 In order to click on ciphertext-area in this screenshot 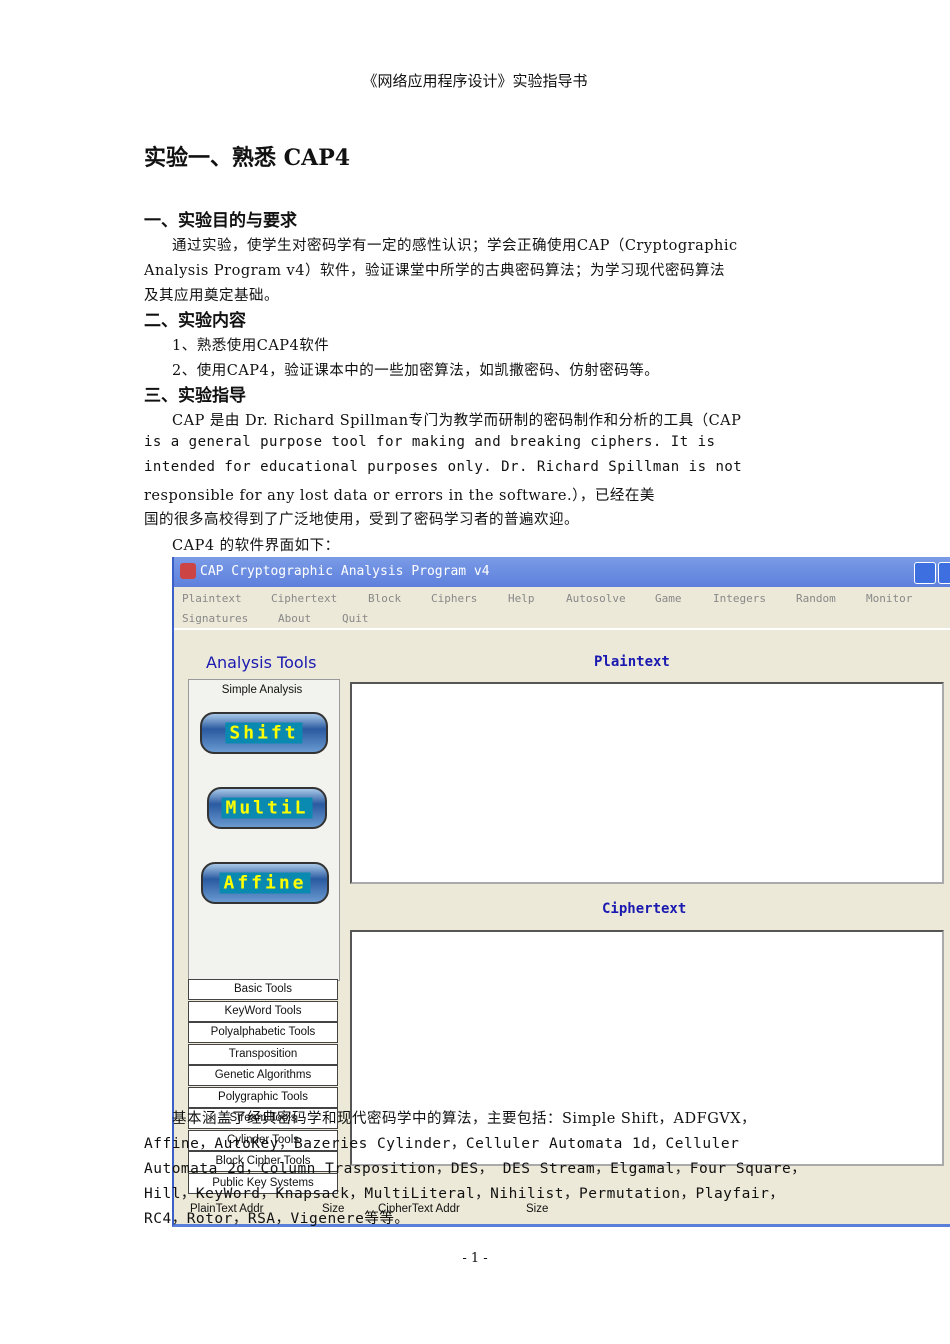, I will do `click(647, 1048)`.